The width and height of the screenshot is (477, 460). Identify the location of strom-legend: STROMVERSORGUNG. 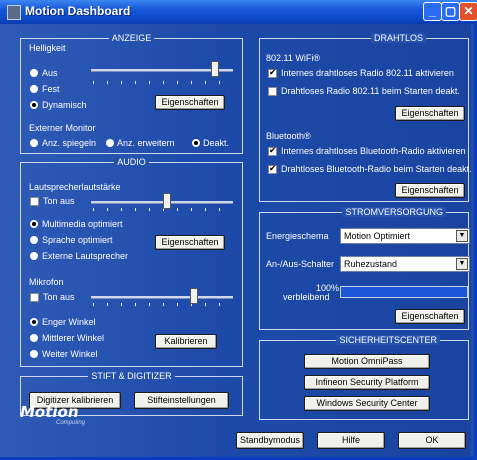
(394, 212).